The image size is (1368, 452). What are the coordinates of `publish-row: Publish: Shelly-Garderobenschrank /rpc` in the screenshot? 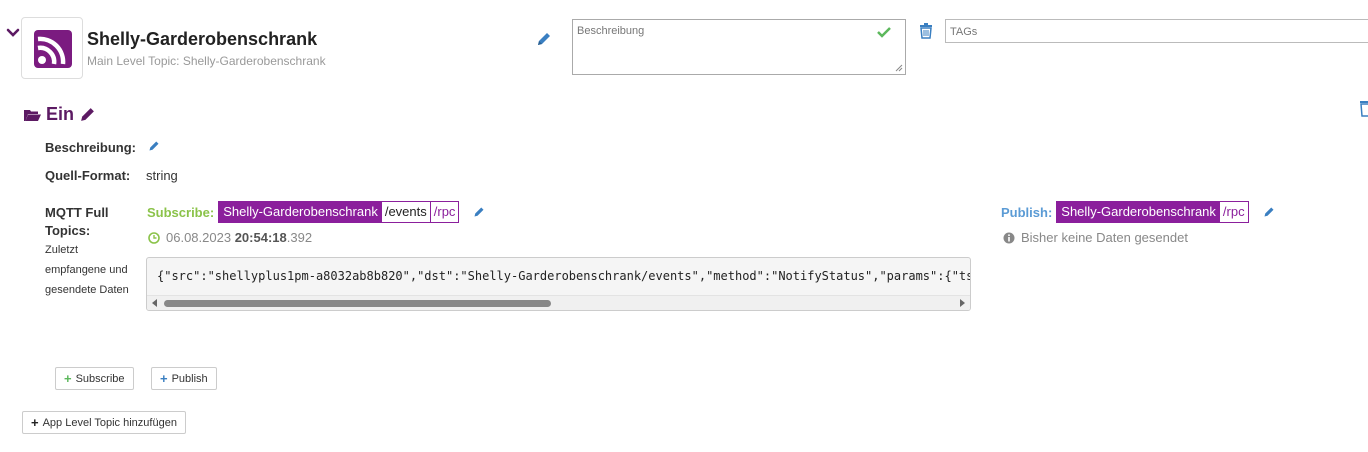 It's located at (1138, 212).